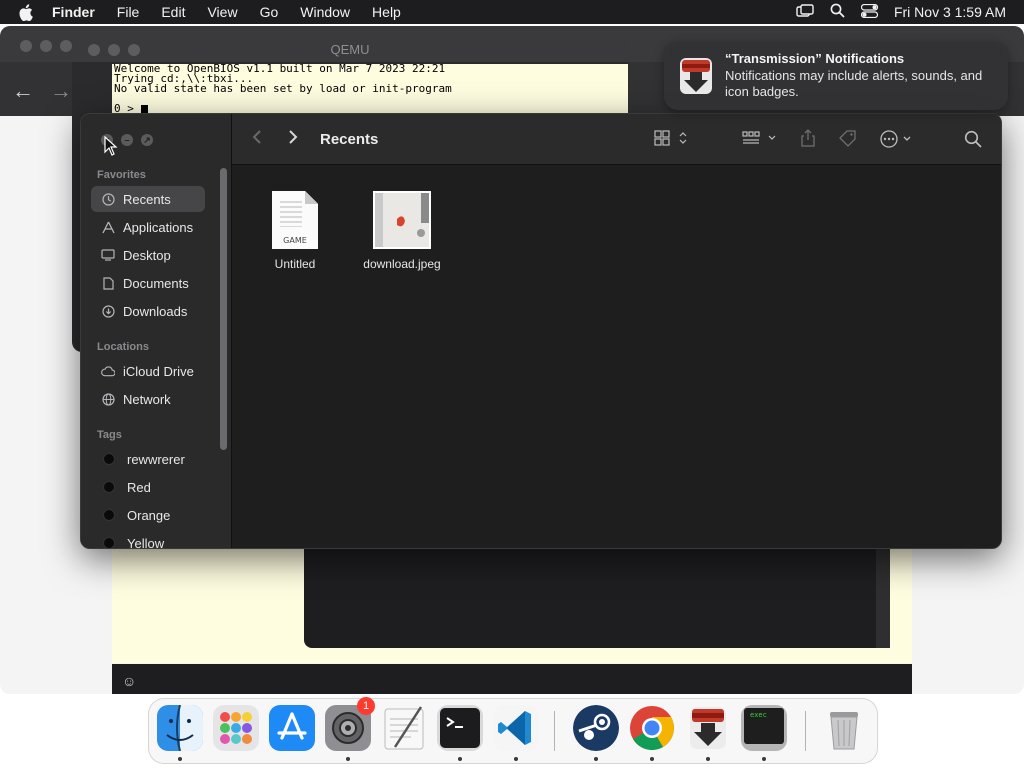 This screenshot has width=1024, height=768. What do you see at coordinates (109, 435) in the screenshot?
I see `tags-header: Tags` at bounding box center [109, 435].